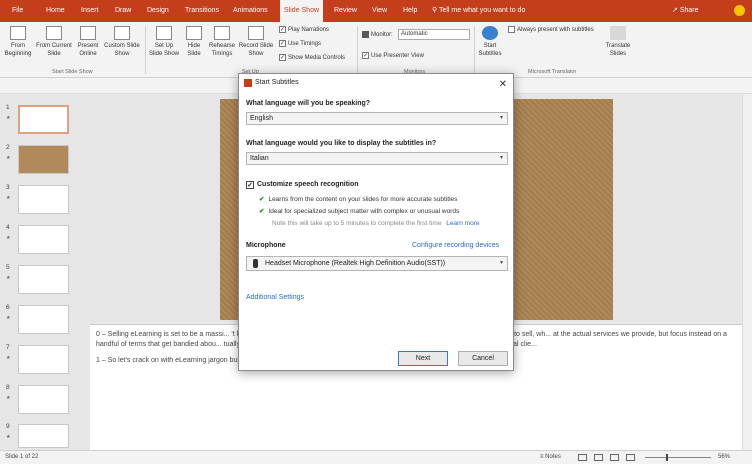  I want to click on from-beginning-button: From Beginning, so click(18, 42).